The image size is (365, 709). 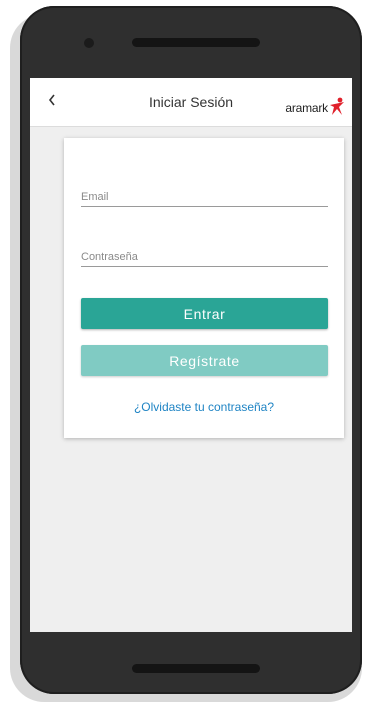 What do you see at coordinates (306, 108) in the screenshot?
I see `logo-text: aramark` at bounding box center [306, 108].